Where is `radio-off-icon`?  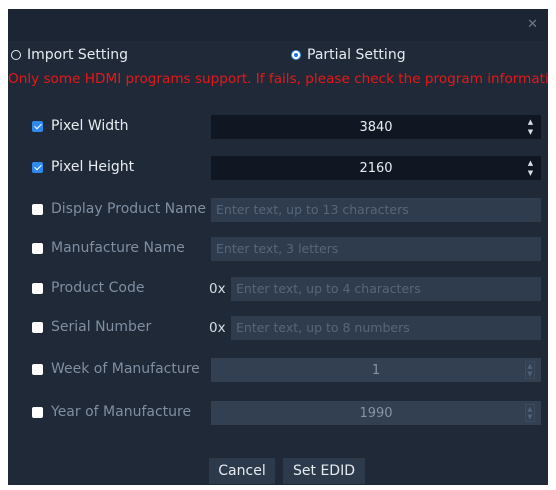 radio-off-icon is located at coordinates (16, 55).